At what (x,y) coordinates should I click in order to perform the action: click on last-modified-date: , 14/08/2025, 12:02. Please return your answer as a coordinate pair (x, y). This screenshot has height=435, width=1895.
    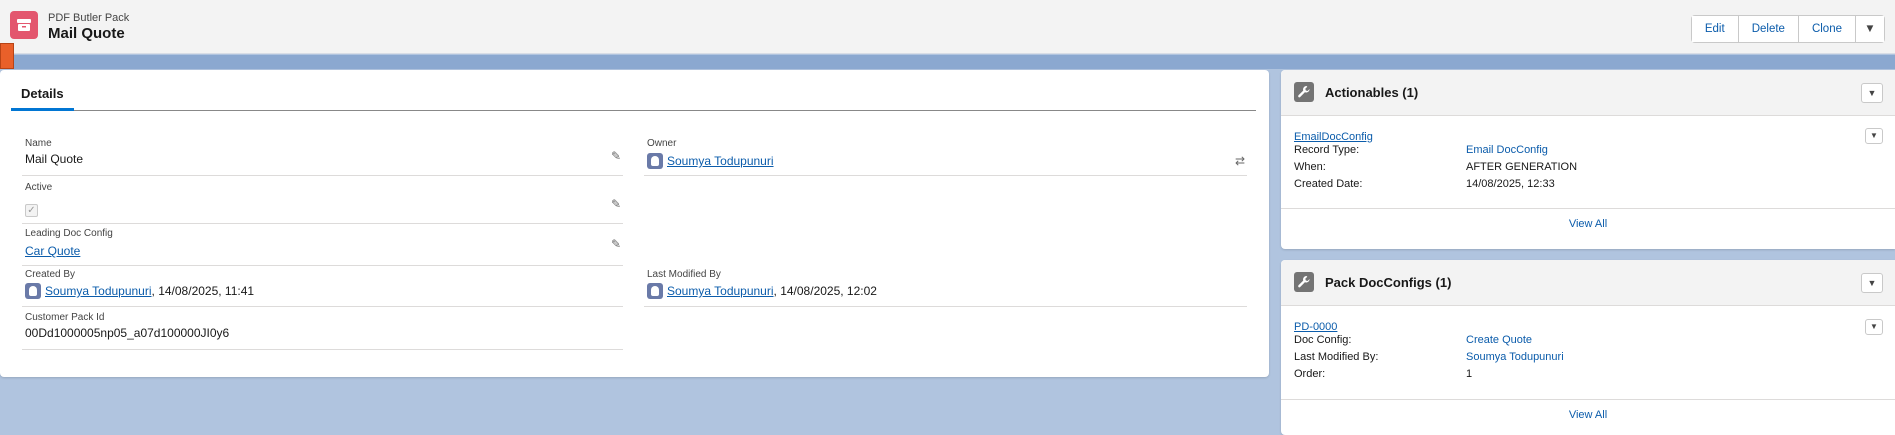
    Looking at the image, I should click on (825, 291).